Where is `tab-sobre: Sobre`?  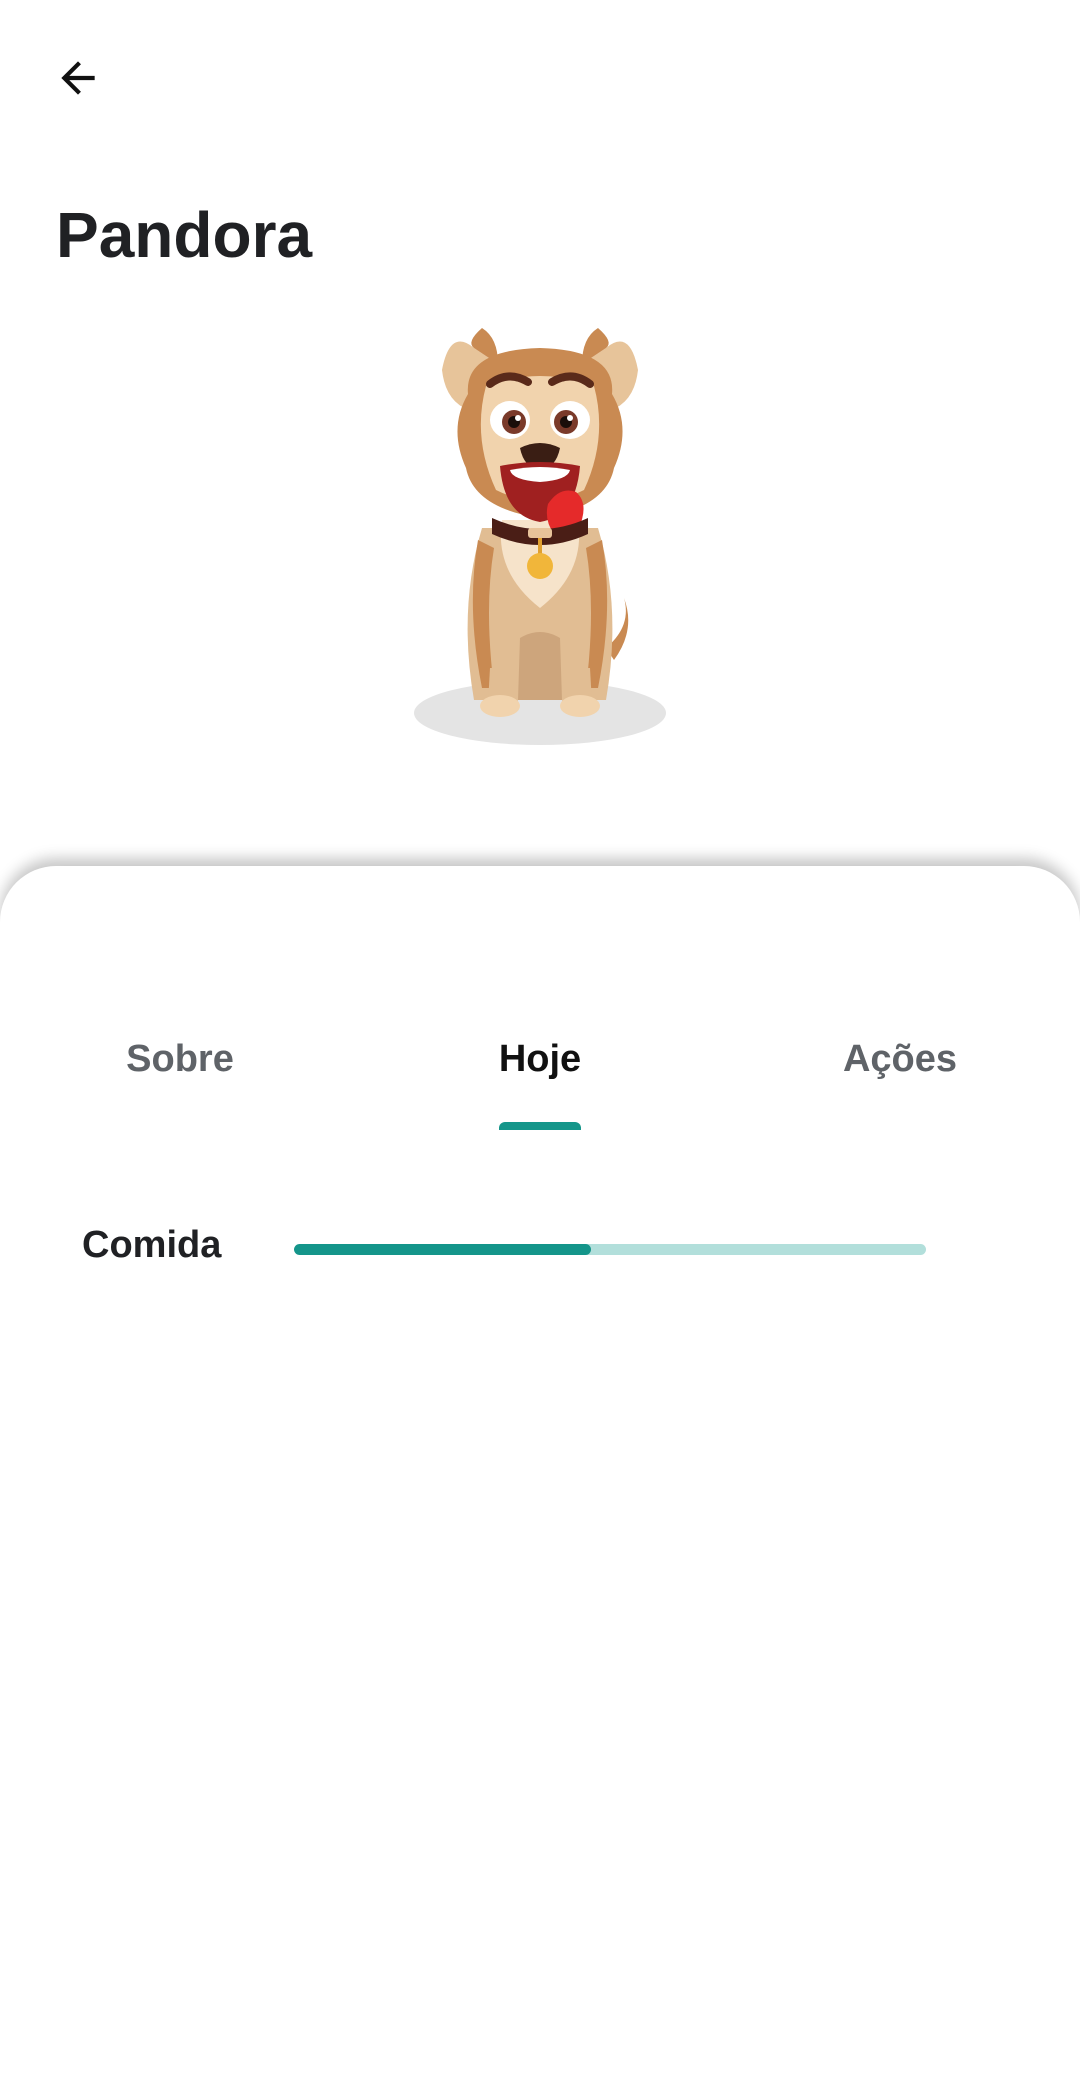
tab-sobre: Sobre is located at coordinates (180, 1071).